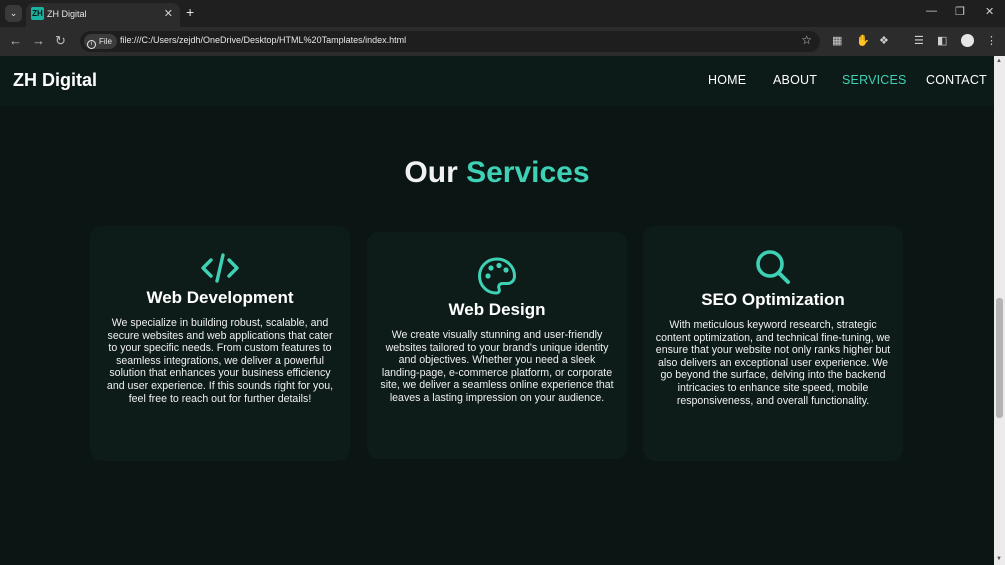 The width and height of the screenshot is (1005, 565). Describe the element at coordinates (105, 41) in the screenshot. I see `site-info-label: File` at that location.